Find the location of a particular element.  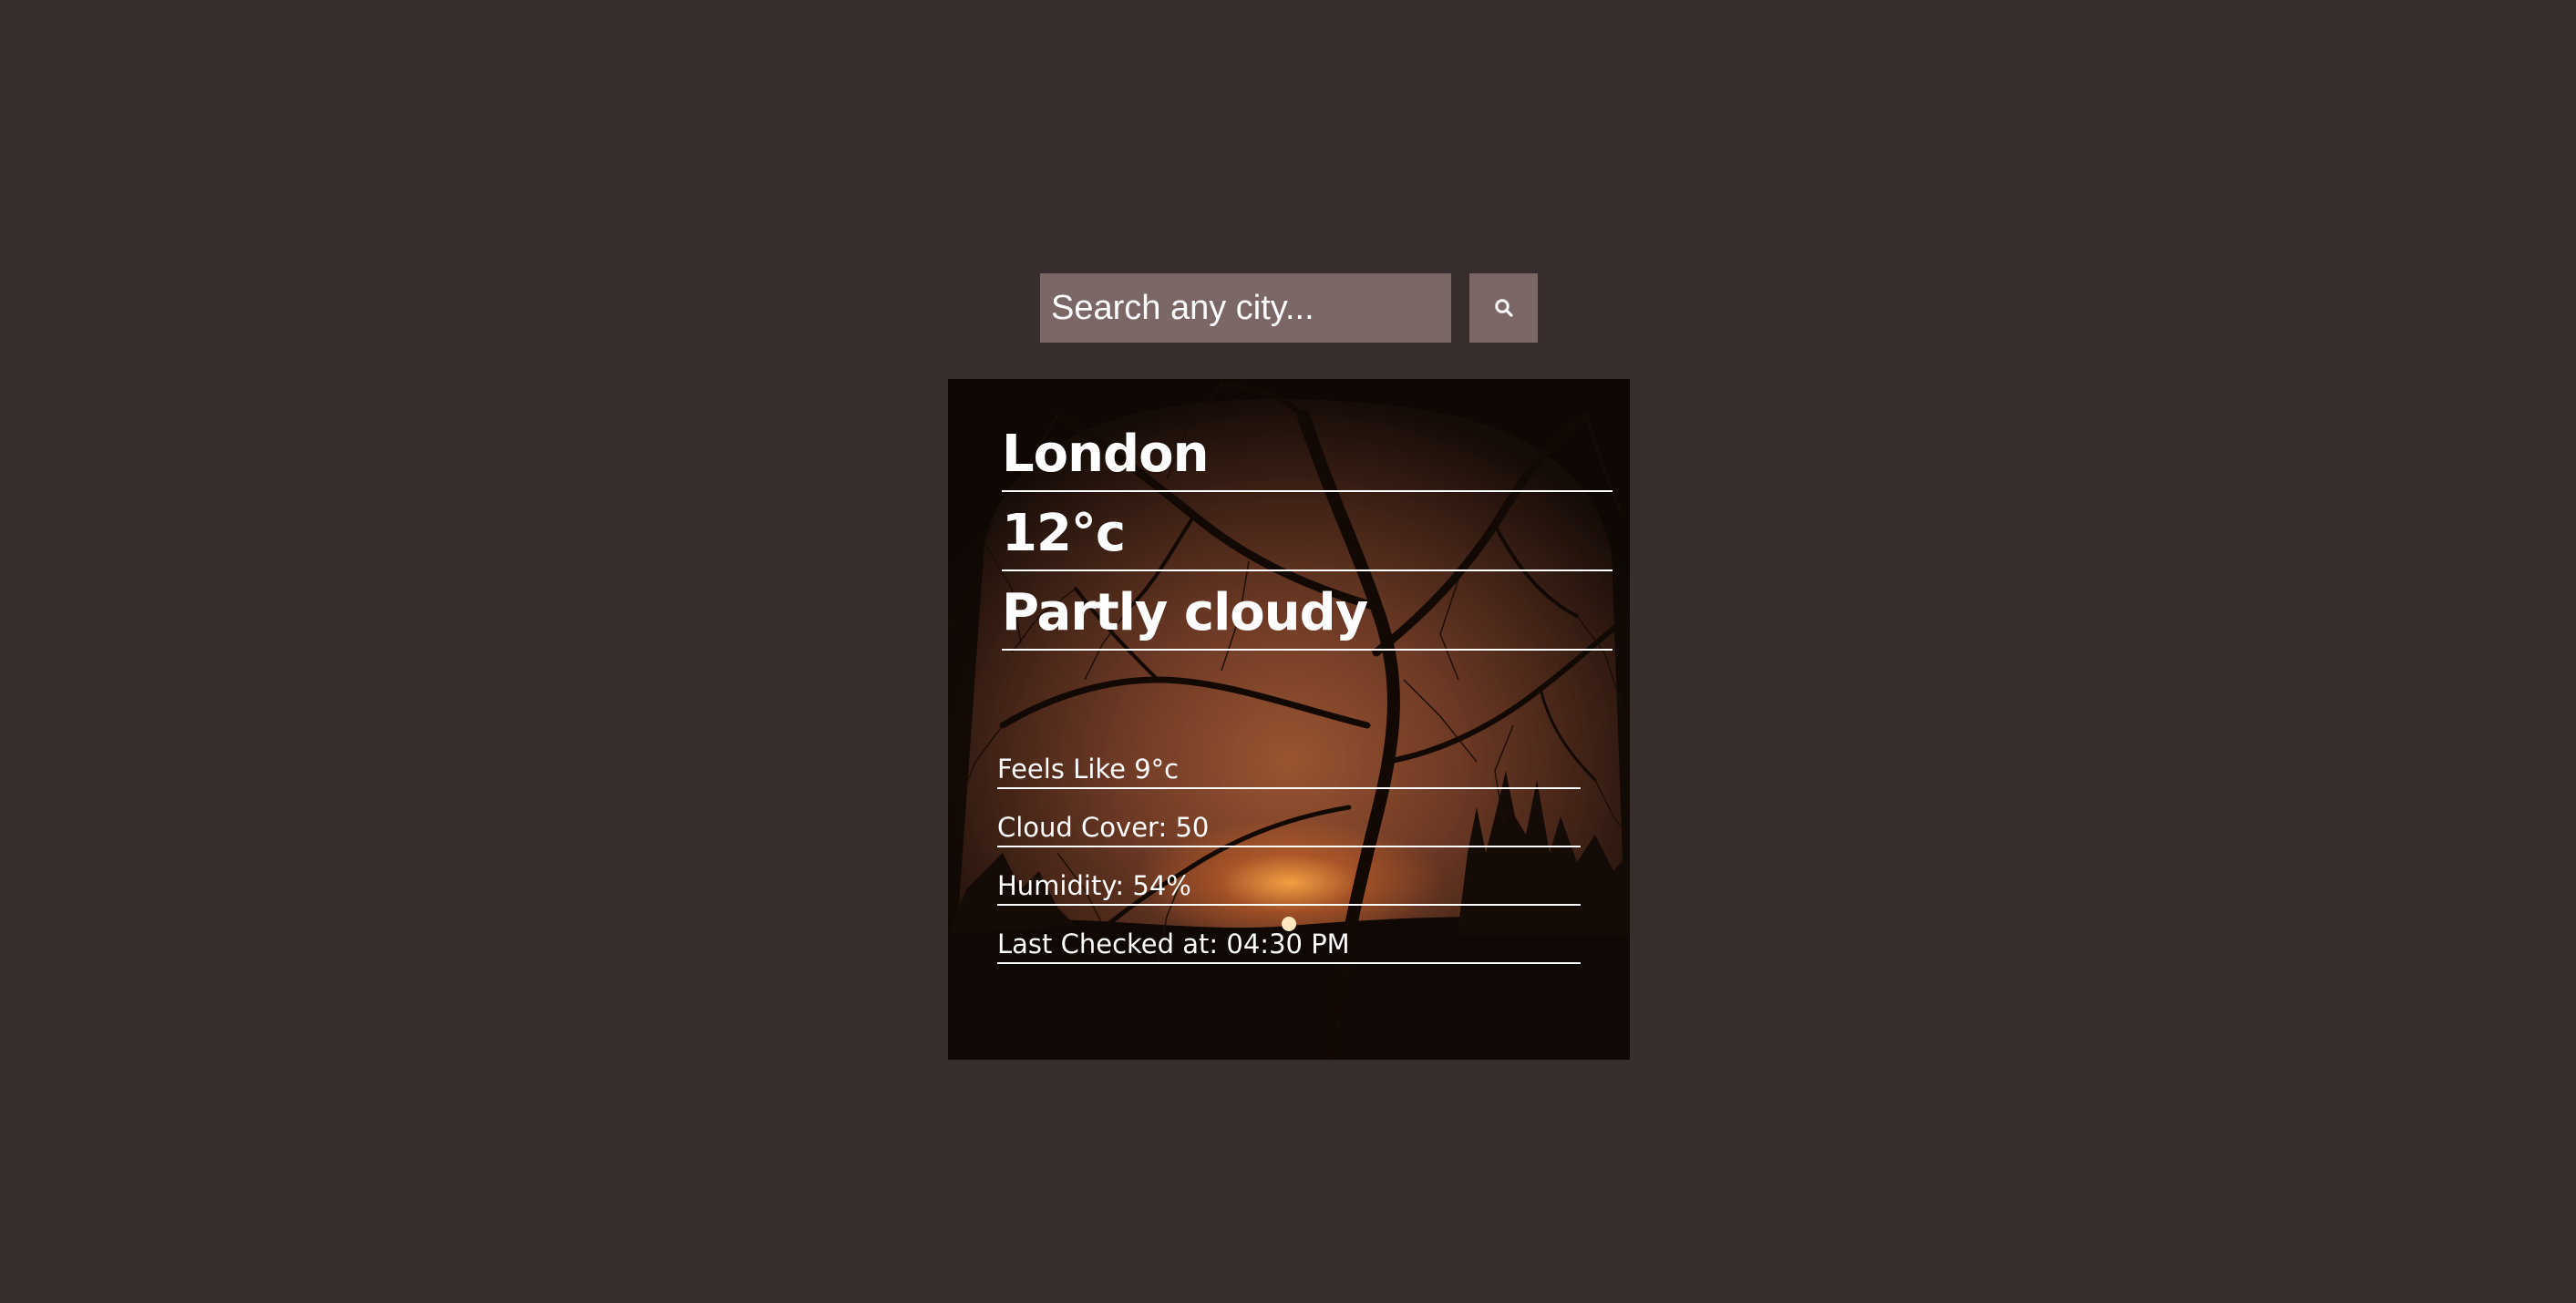

cloud-cover: Cloud Cover: 50 is located at coordinates (1289, 828).